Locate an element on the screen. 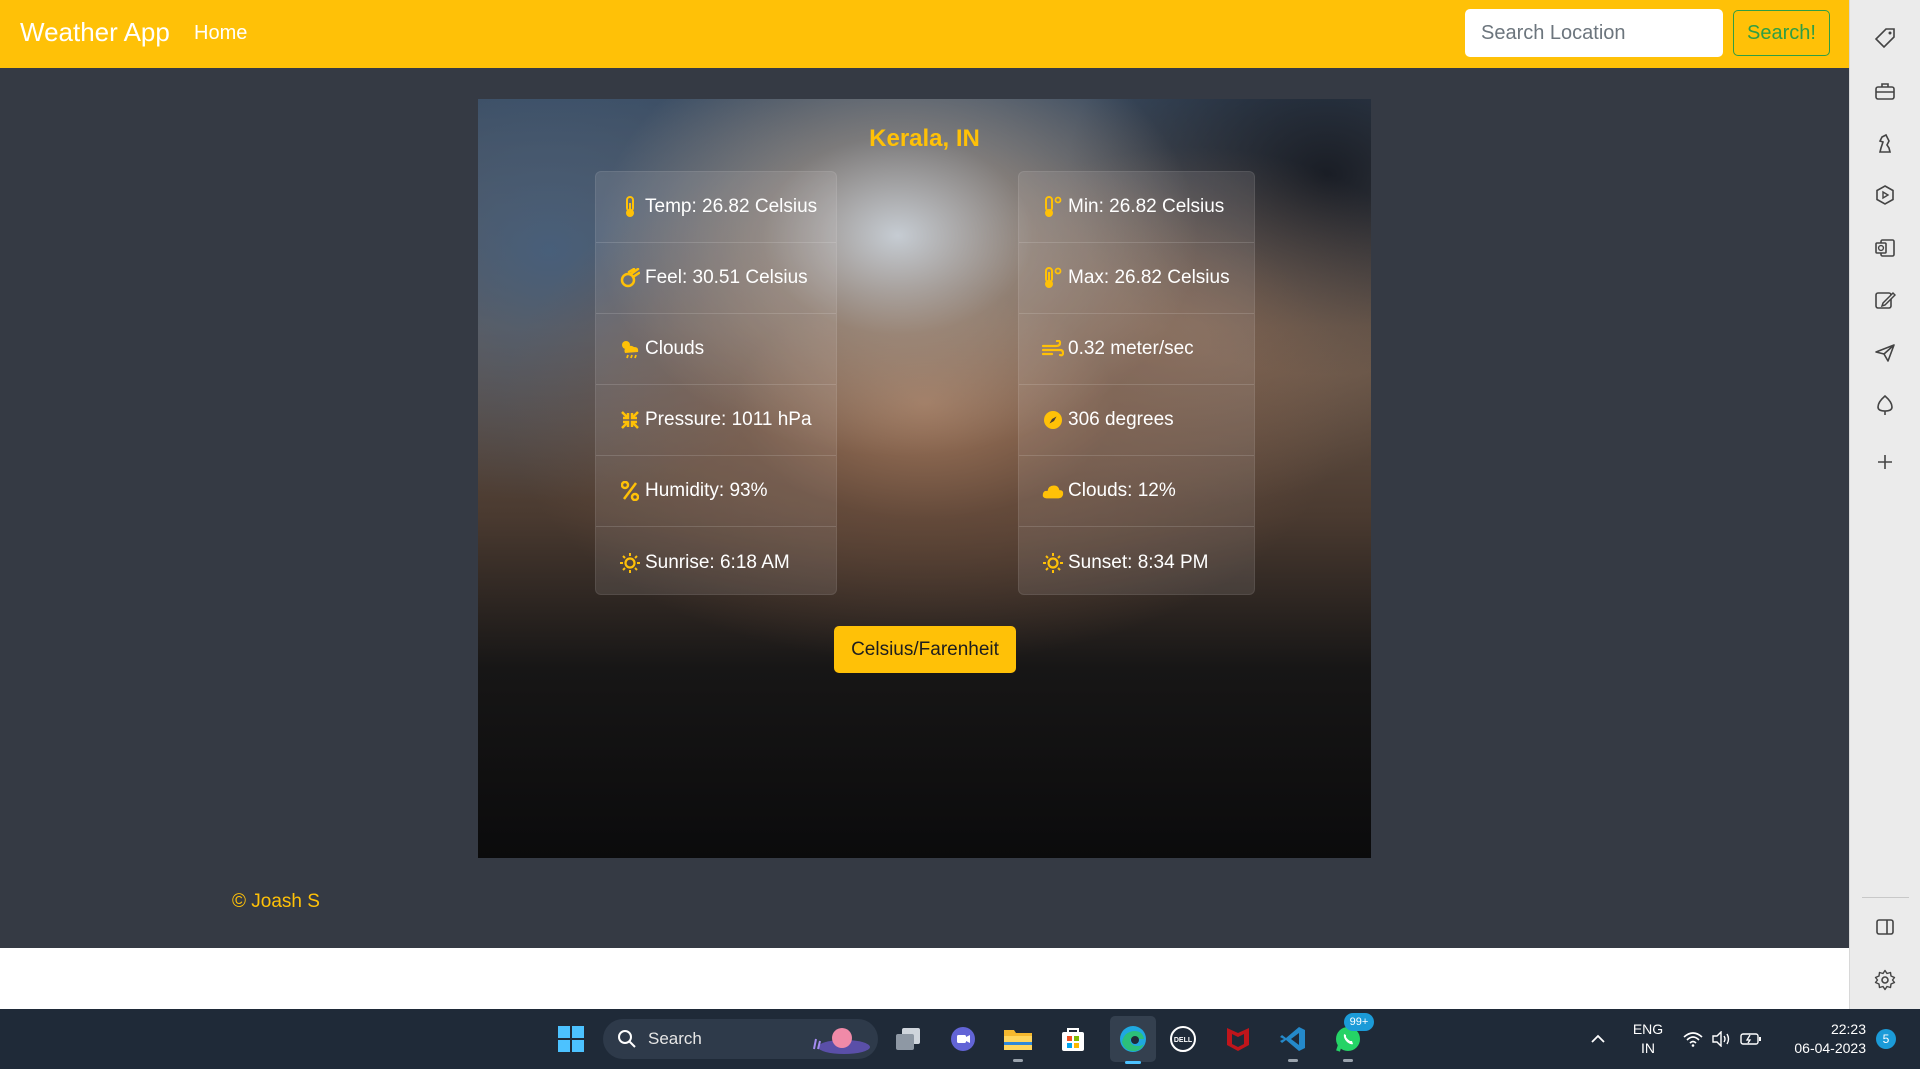 The height and width of the screenshot is (1069, 1920). temperature-low-icon is located at coordinates (1053, 207).